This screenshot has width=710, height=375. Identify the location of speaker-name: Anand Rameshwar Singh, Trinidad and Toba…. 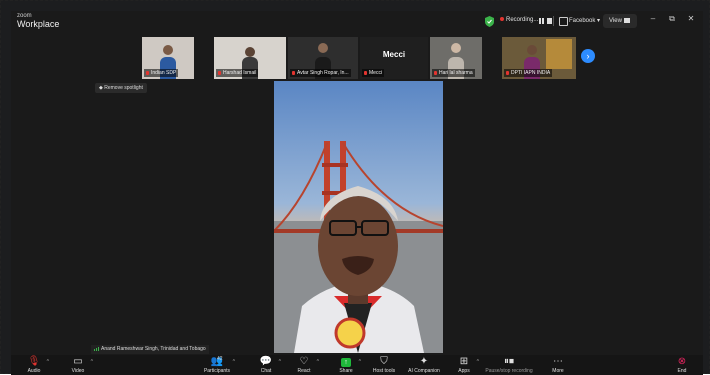
(153, 349).